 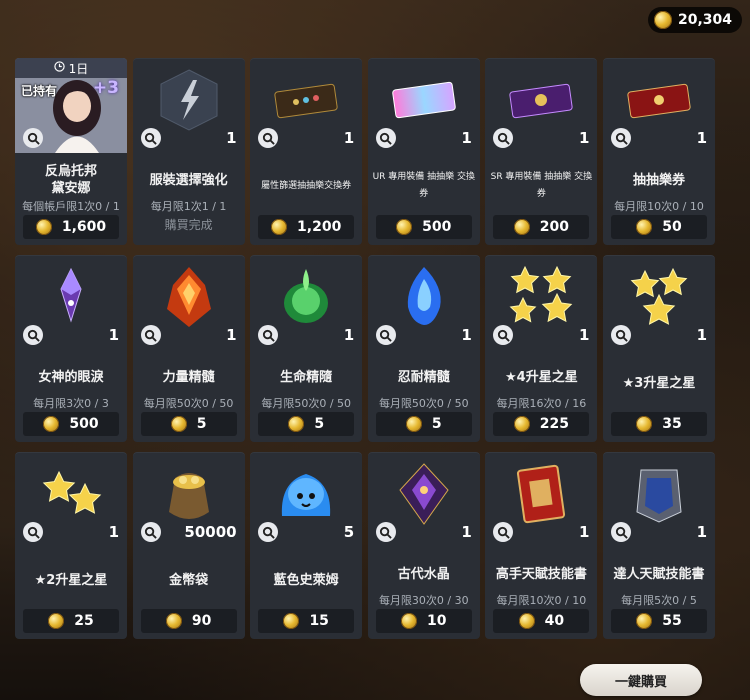 What do you see at coordinates (188, 377) in the screenshot?
I see `item-name: 力量精髓` at bounding box center [188, 377].